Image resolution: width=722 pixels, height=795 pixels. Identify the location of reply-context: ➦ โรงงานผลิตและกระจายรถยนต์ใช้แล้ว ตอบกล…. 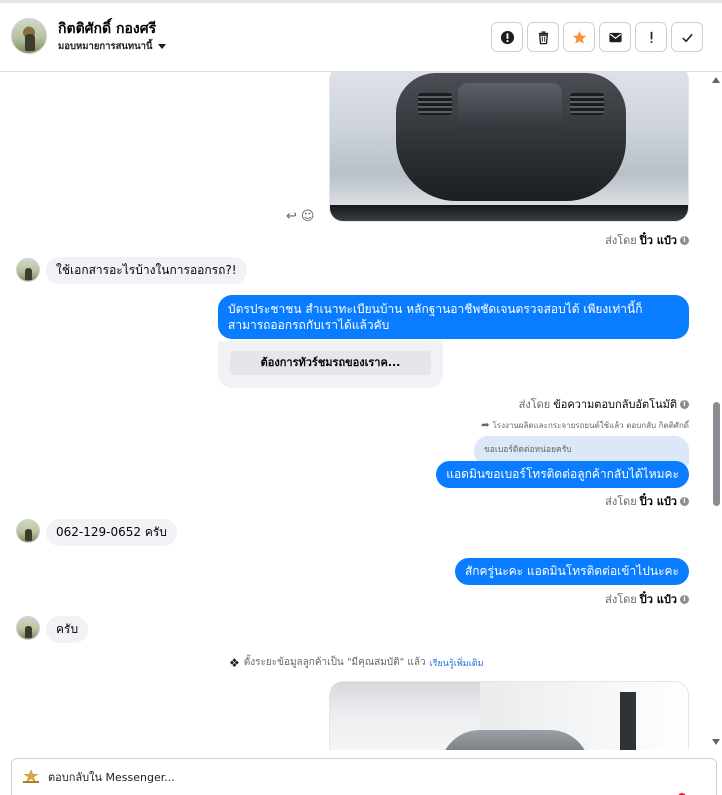
(585, 425).